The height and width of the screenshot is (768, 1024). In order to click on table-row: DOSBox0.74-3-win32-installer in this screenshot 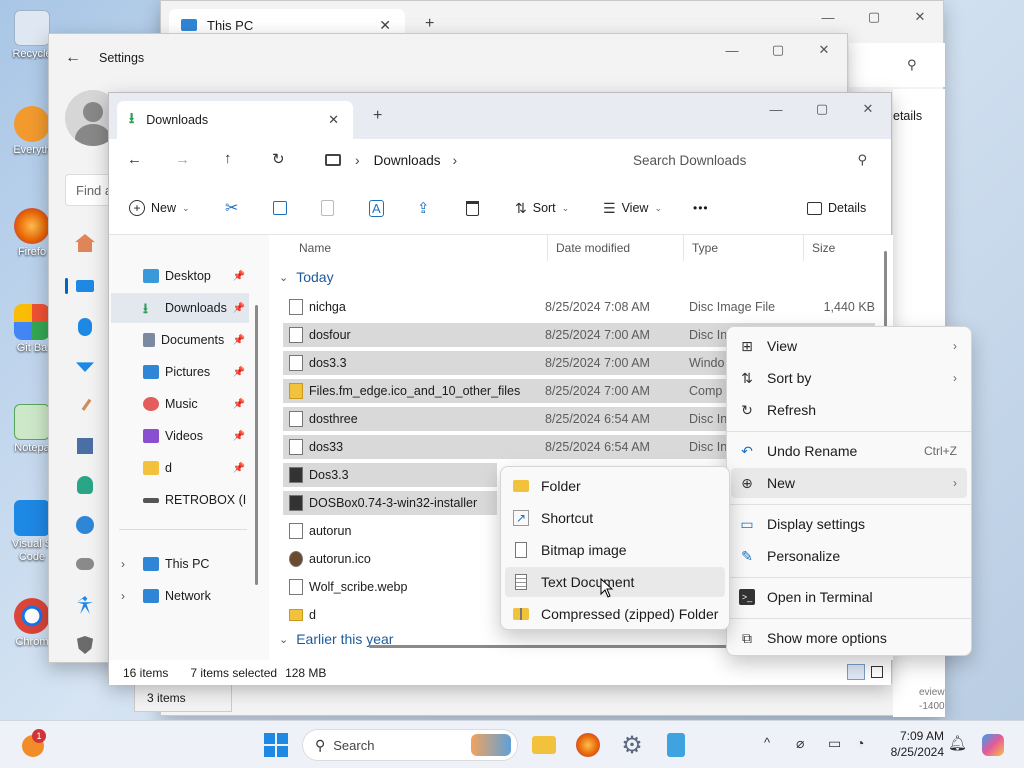, I will do `click(390, 503)`.